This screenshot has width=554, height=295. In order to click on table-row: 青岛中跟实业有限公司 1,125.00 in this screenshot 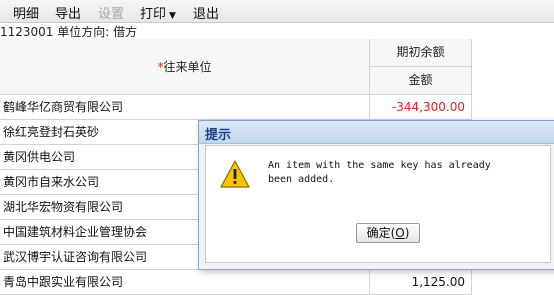, I will do `click(277, 282)`.